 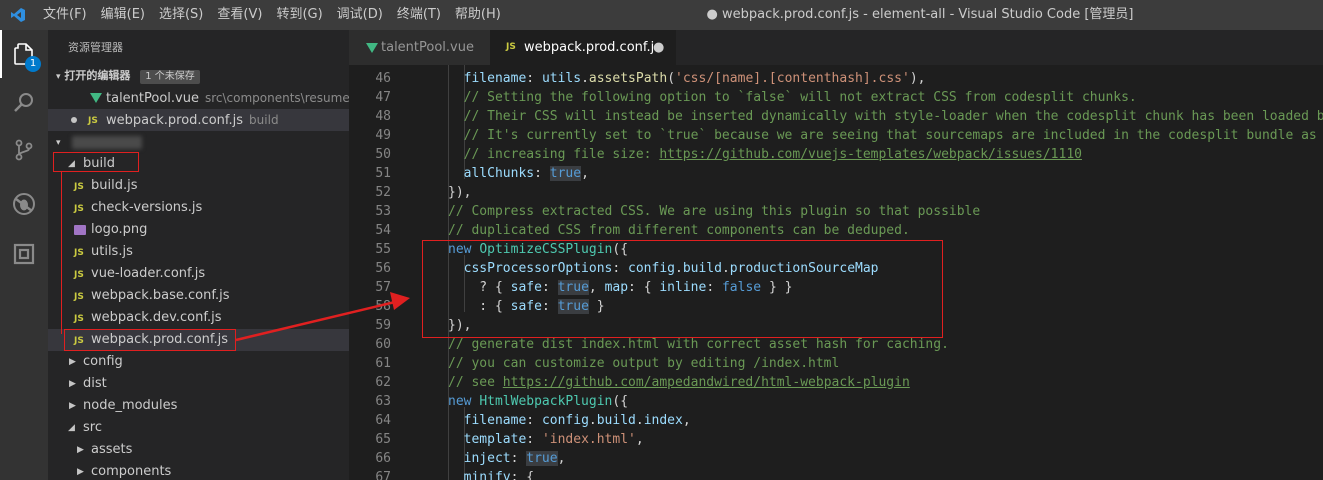 What do you see at coordinates (478, 15) in the screenshot?
I see `menu-item: 帮助(H)` at bounding box center [478, 15].